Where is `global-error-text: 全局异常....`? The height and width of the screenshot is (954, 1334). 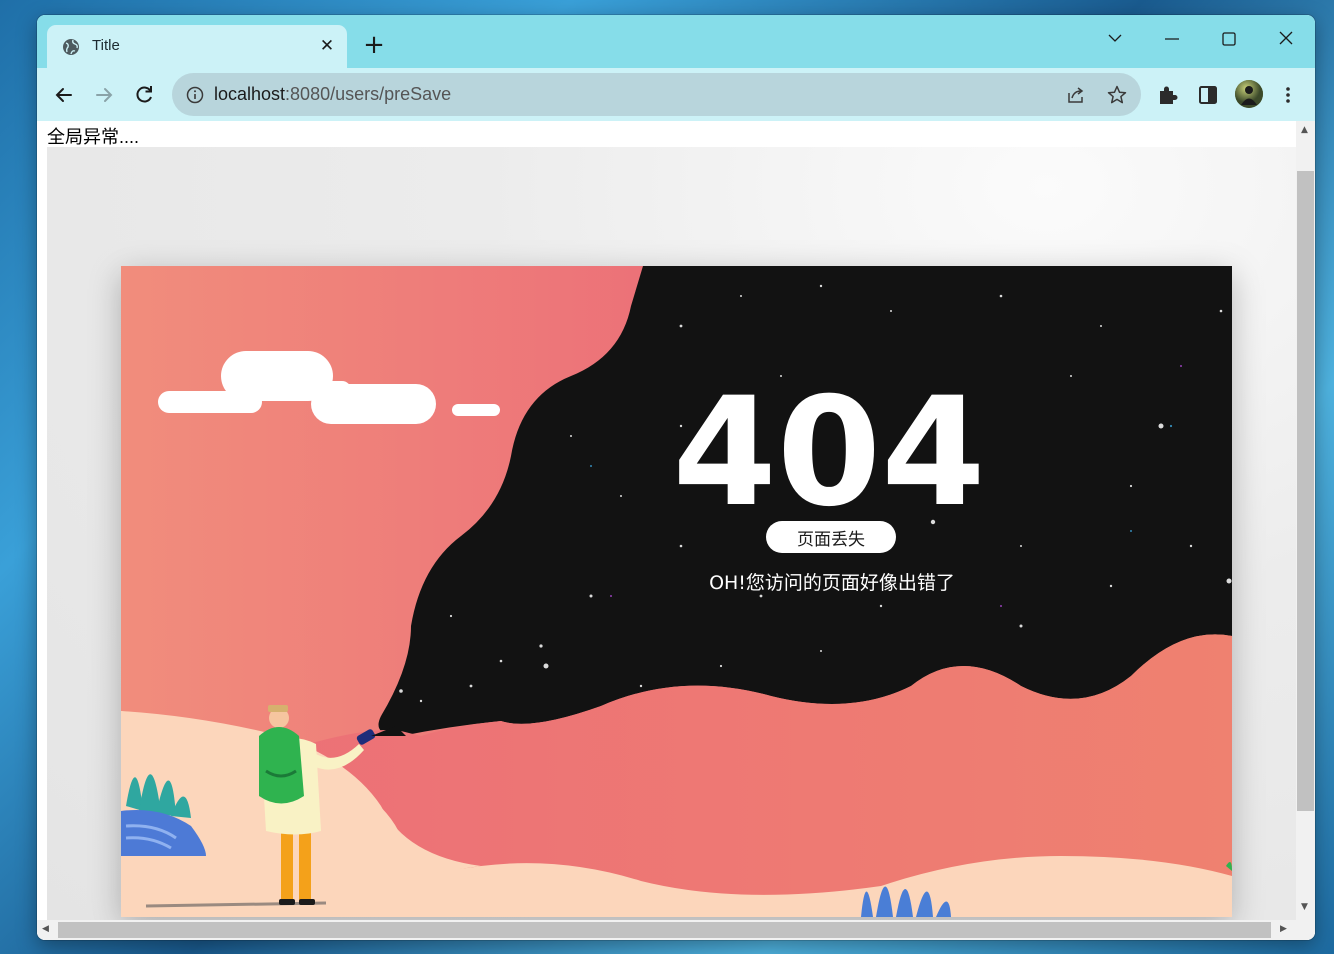 global-error-text: 全局异常.... is located at coordinates (93, 137).